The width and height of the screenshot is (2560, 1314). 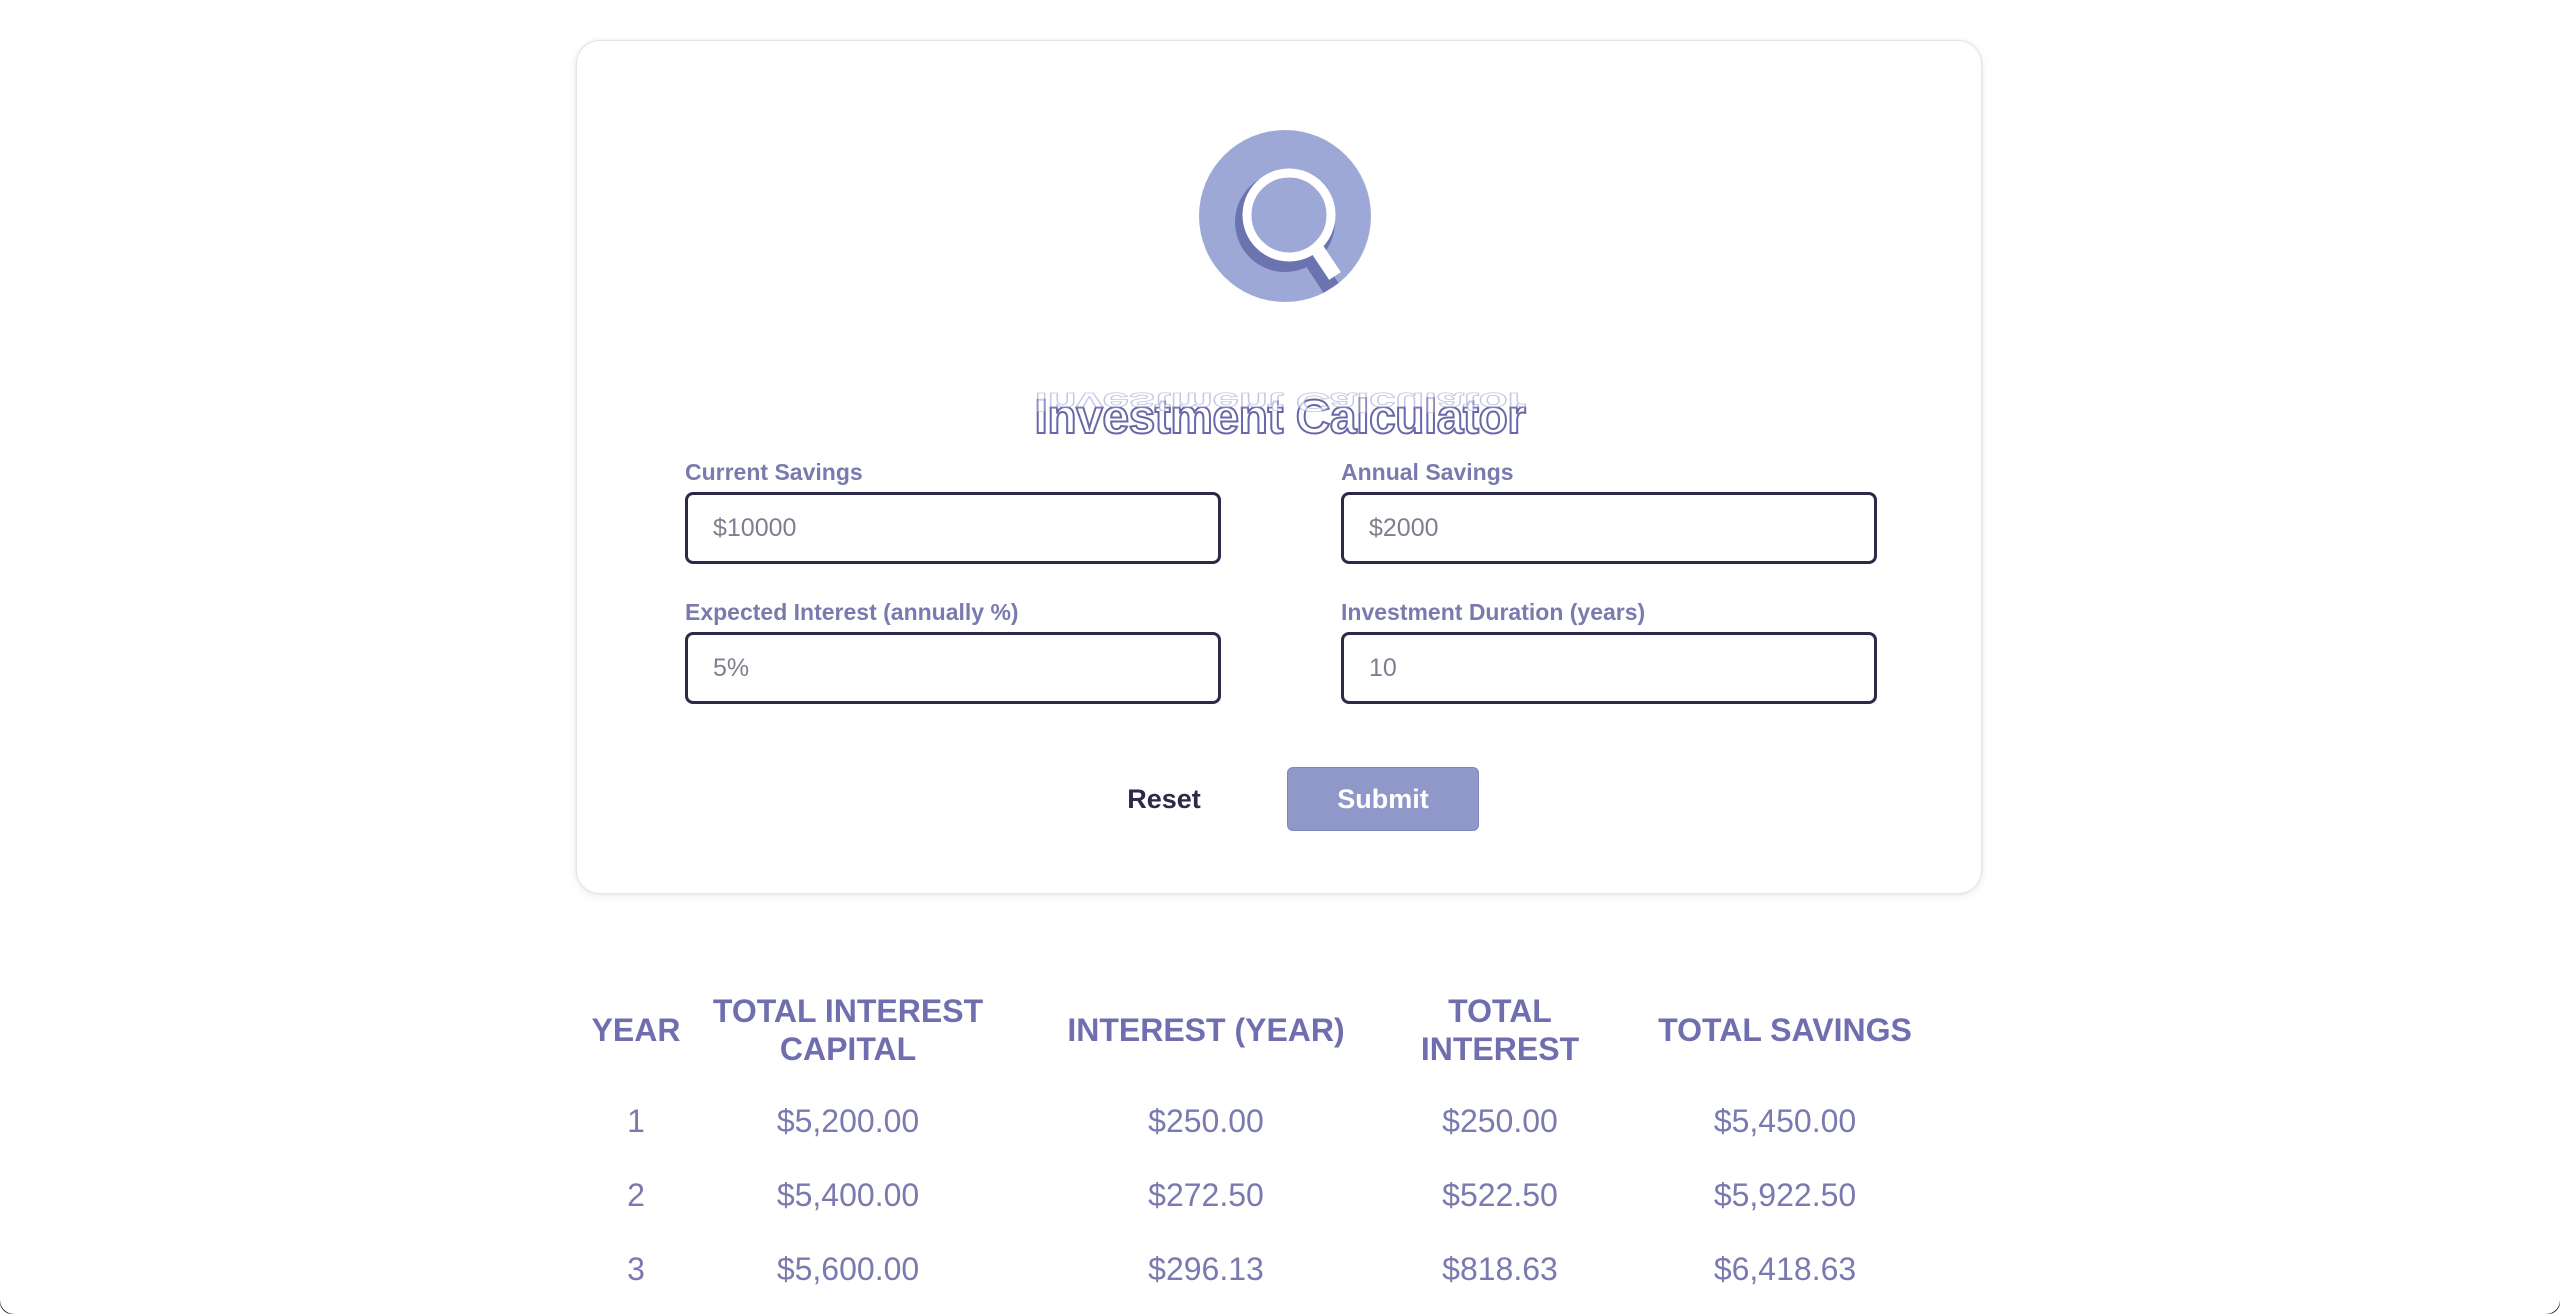 I want to click on page-title-reflection-text: Investment Calculator, so click(x=1280, y=401).